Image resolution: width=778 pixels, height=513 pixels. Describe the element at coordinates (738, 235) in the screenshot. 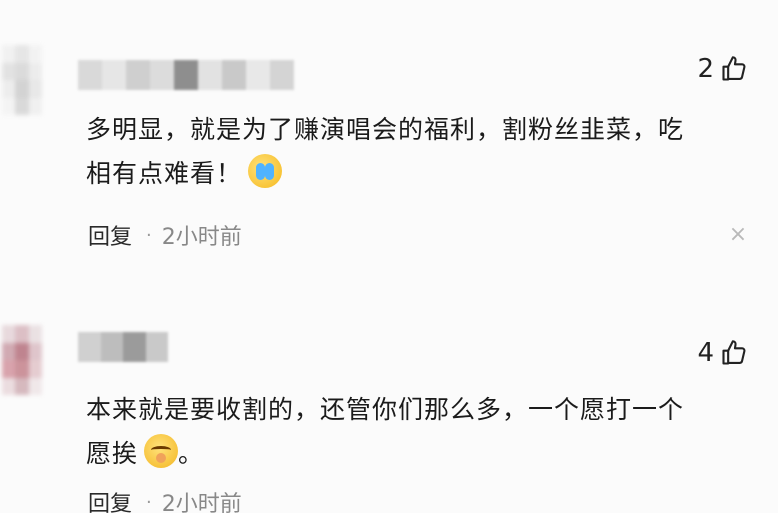

I see `close-icon: ×` at that location.